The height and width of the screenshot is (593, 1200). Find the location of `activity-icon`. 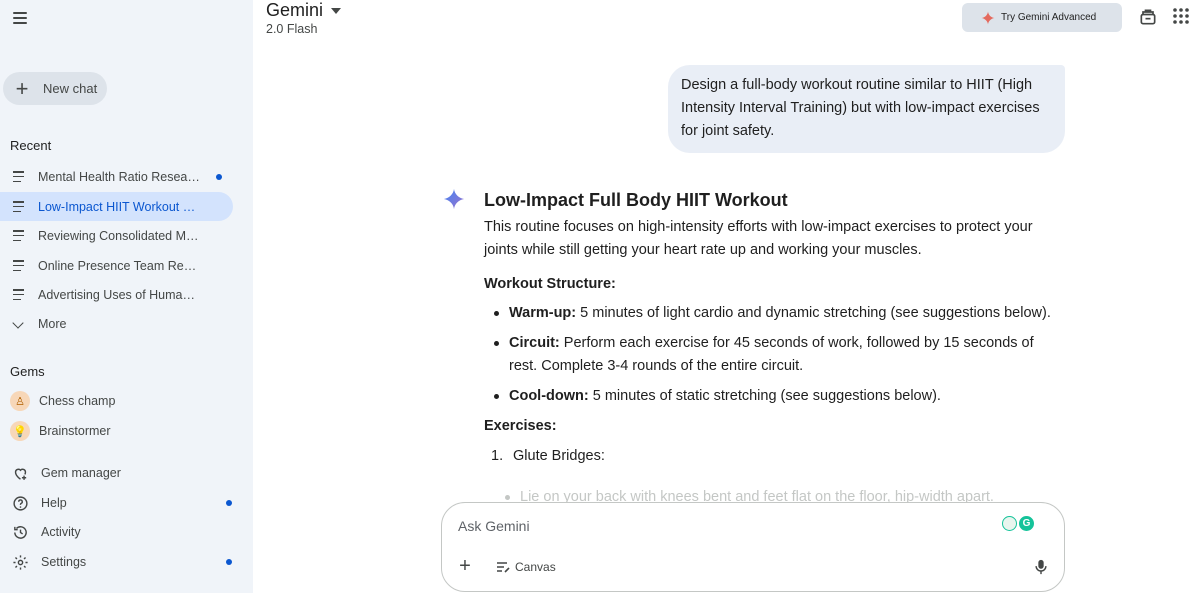

activity-icon is located at coordinates (20, 532).